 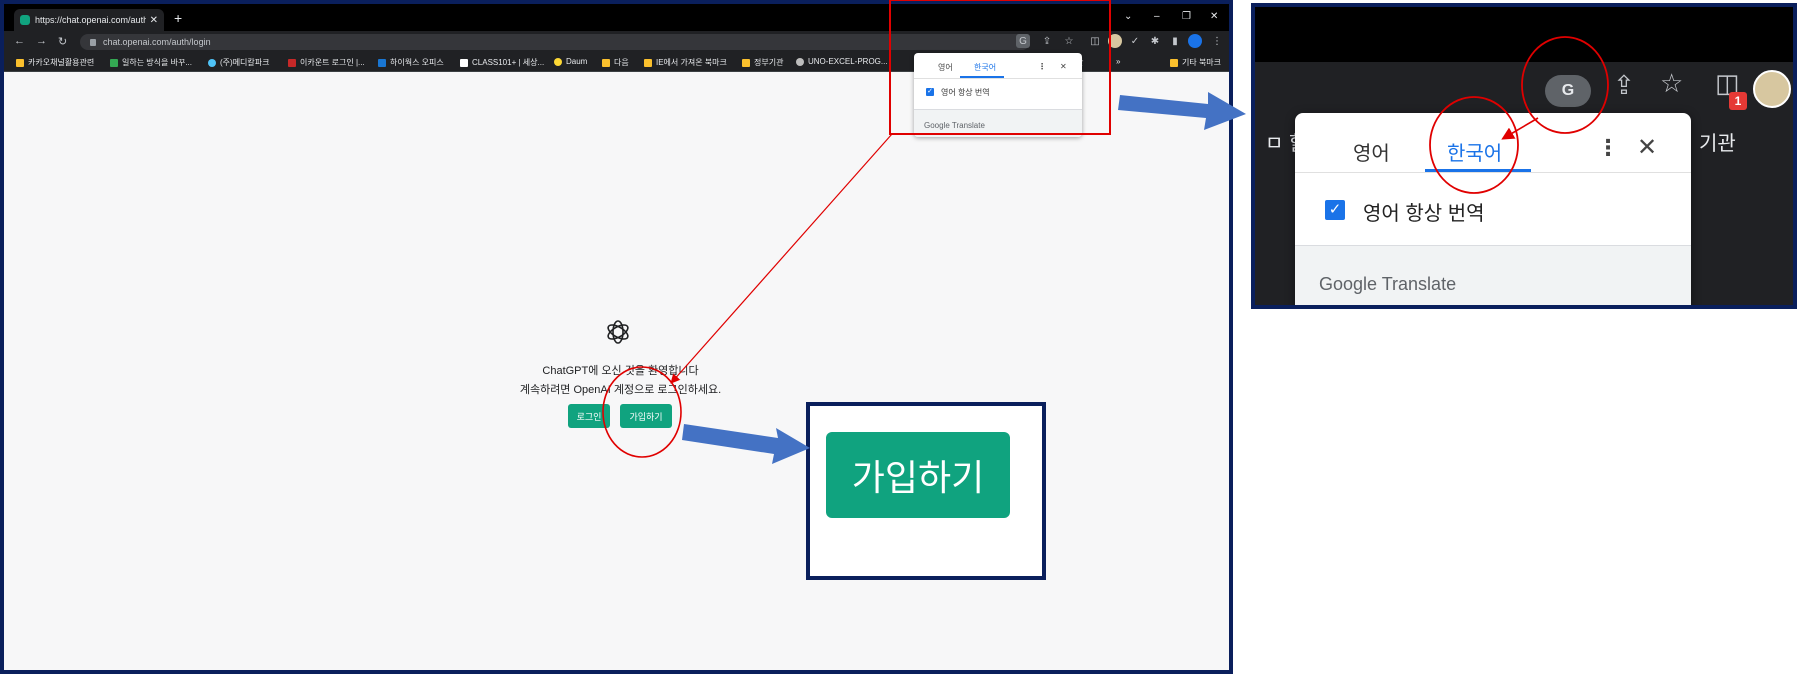 I want to click on bookmark-item: IE에서 가져온 북마크, so click(x=685, y=62).